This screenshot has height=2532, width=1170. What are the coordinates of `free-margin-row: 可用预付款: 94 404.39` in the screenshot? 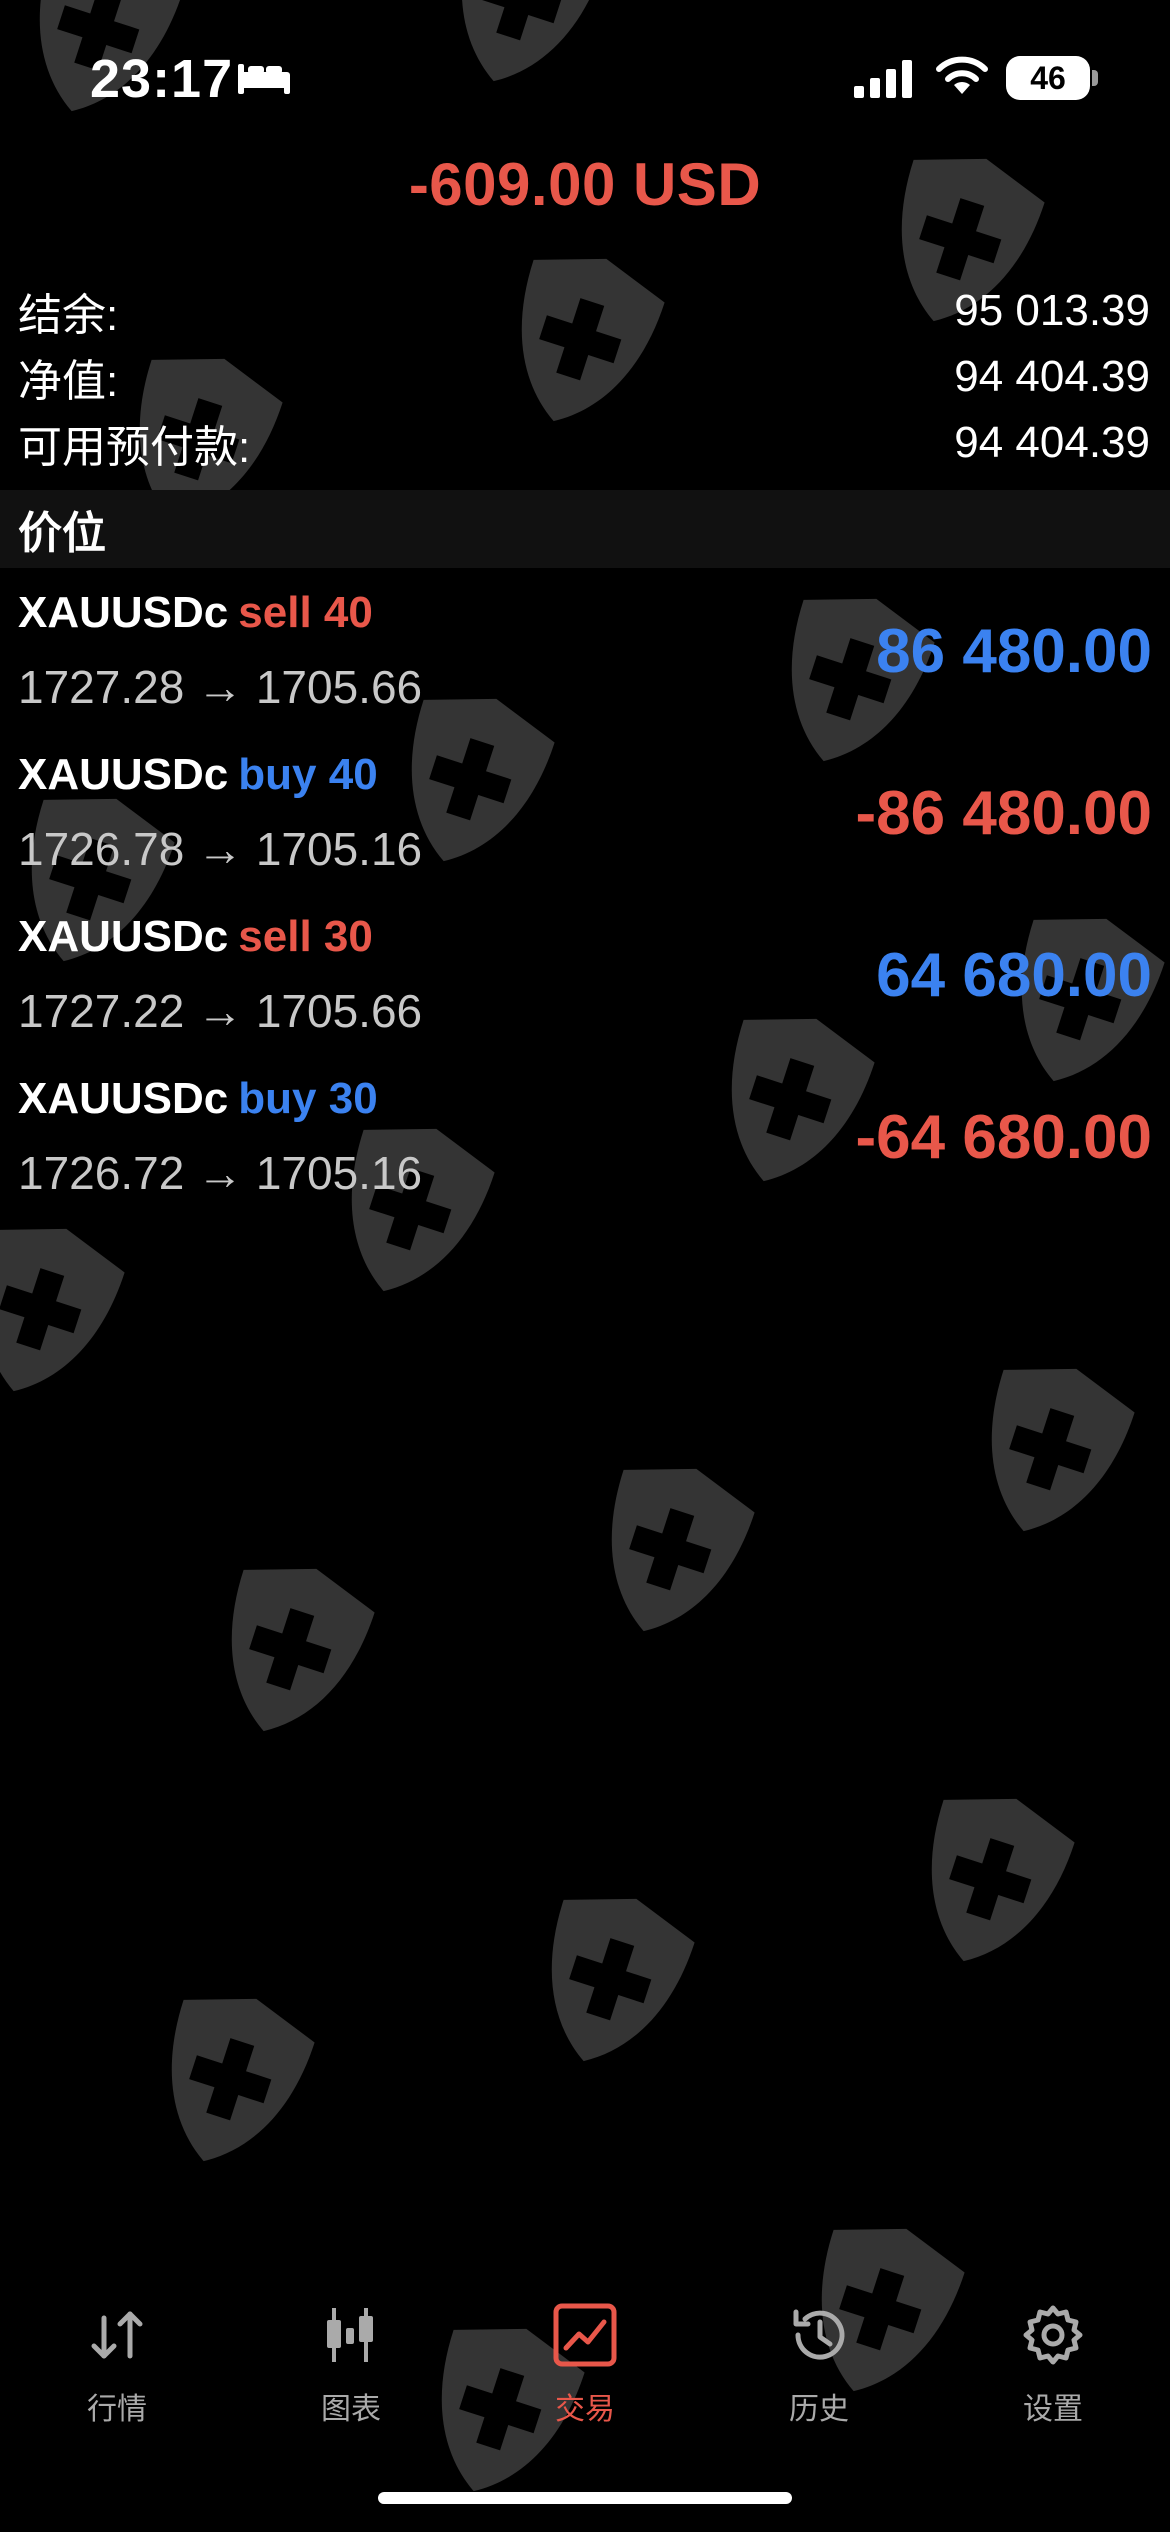 It's located at (584, 443).